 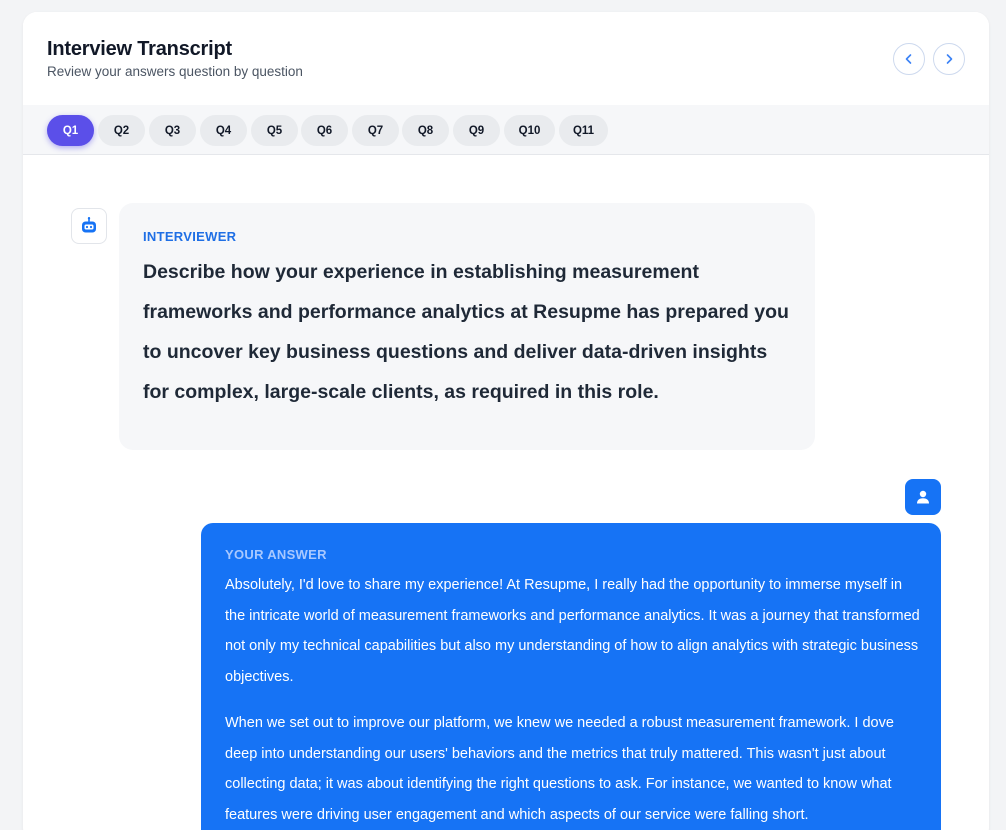 I want to click on tab-q6: Q6, so click(x=324, y=130).